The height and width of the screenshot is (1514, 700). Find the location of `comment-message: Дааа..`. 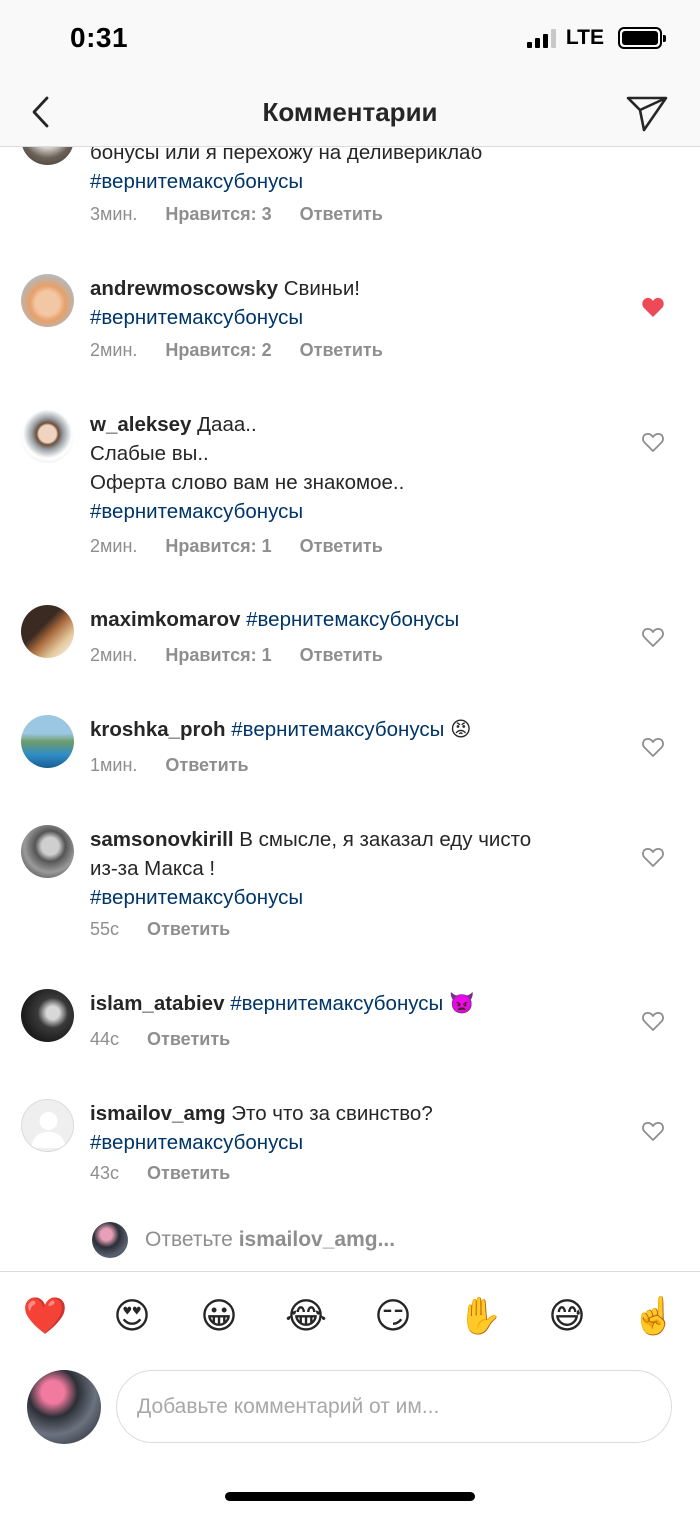

comment-message: Дааа.. is located at coordinates (227, 424).